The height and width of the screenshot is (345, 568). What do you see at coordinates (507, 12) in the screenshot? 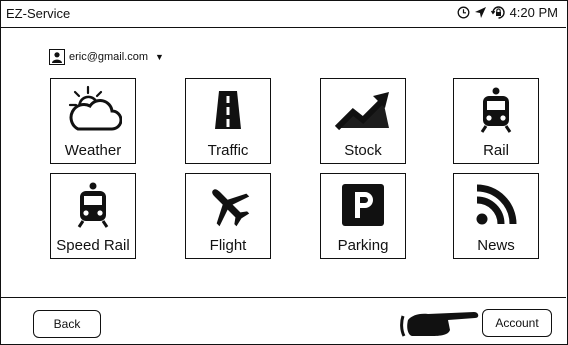
I see `status-icons: 4:20 PM` at bounding box center [507, 12].